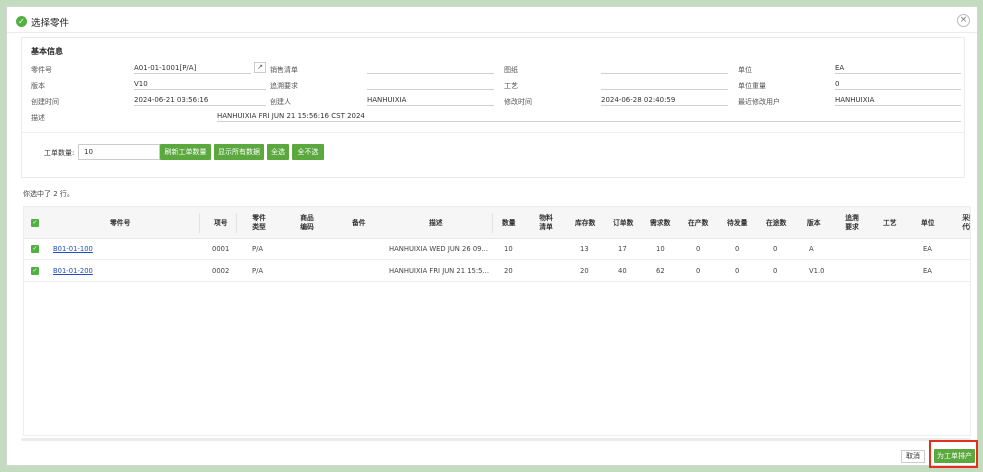 The height and width of the screenshot is (472, 983). Describe the element at coordinates (817, 271) in the screenshot. I see `cell-version: V1.0` at that location.